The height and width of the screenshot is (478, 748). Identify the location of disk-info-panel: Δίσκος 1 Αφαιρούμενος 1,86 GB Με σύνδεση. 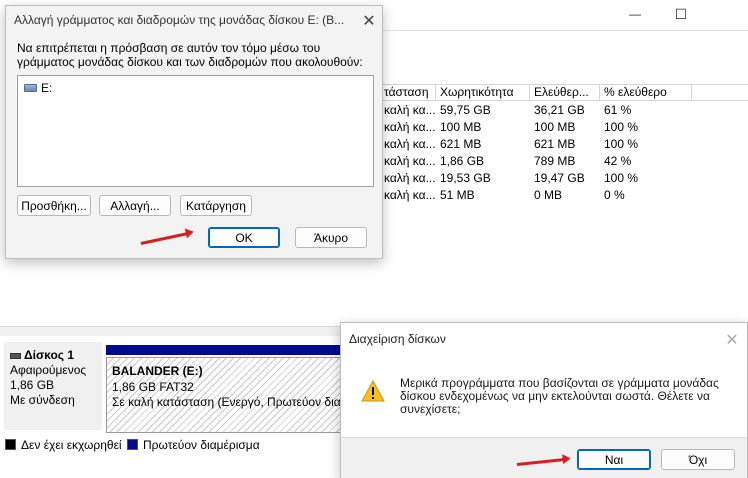
(53, 386).